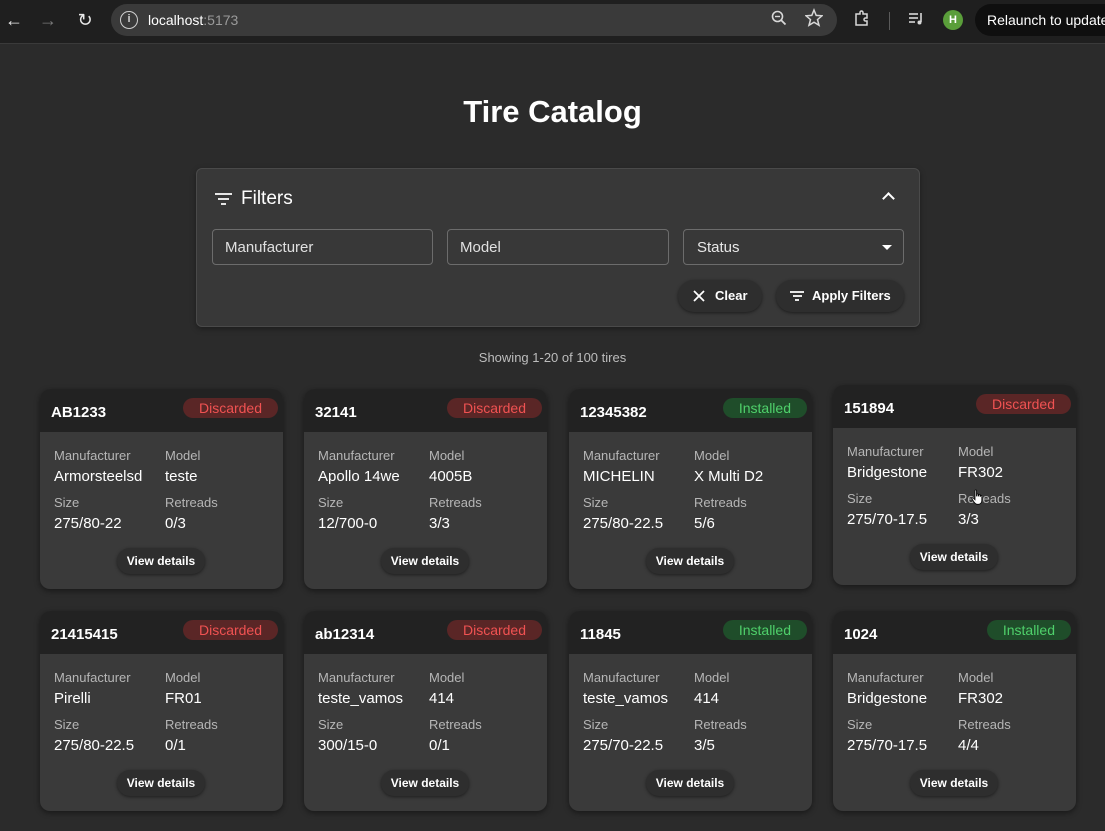 The width and height of the screenshot is (1105, 831). I want to click on tire-card-header: 32141 Discarded, so click(425, 410).